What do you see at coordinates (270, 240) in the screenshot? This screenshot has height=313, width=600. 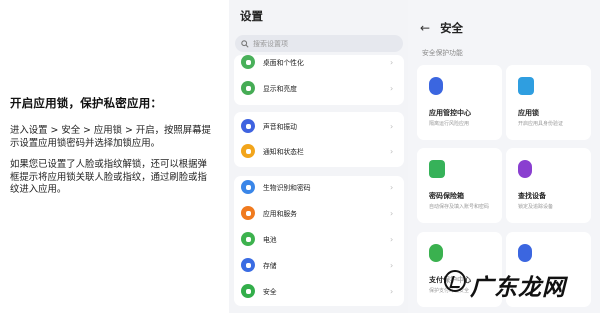 I see `settings-item-label: 电池` at bounding box center [270, 240].